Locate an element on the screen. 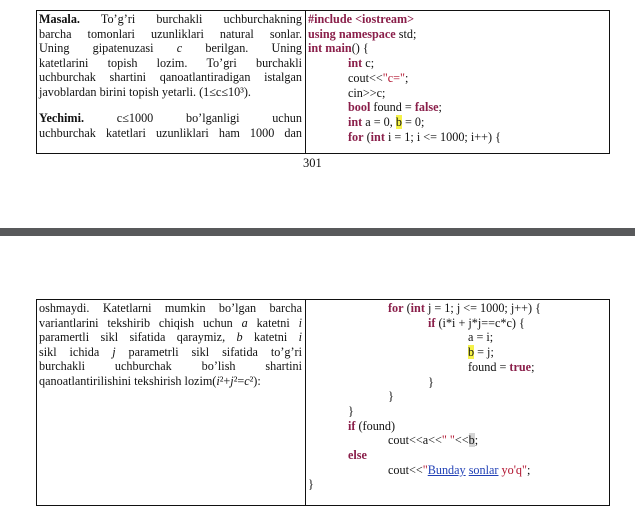 This screenshot has height=513, width=635. code-line: if (i*i + j*j==c*c) { is located at coordinates (476, 322).